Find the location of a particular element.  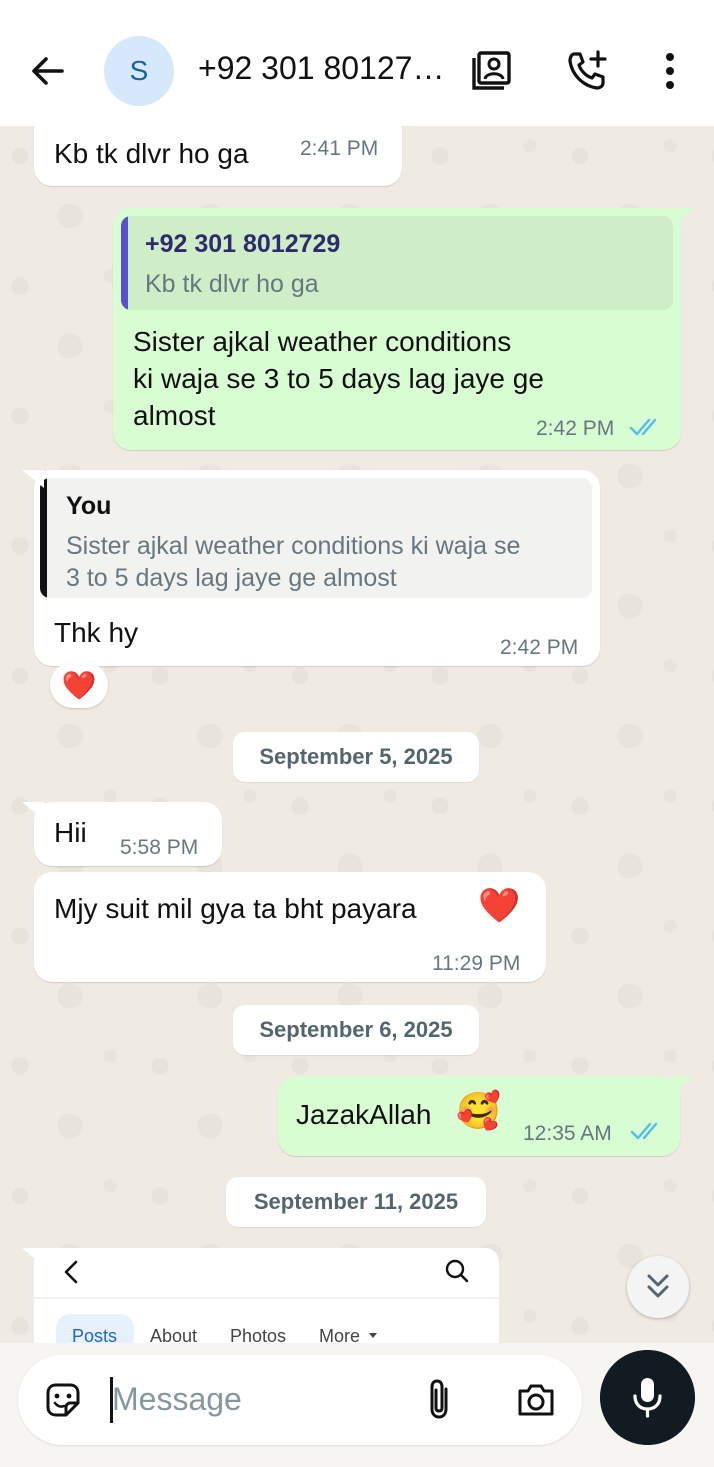

message-text: Hii is located at coordinates (70, 832).